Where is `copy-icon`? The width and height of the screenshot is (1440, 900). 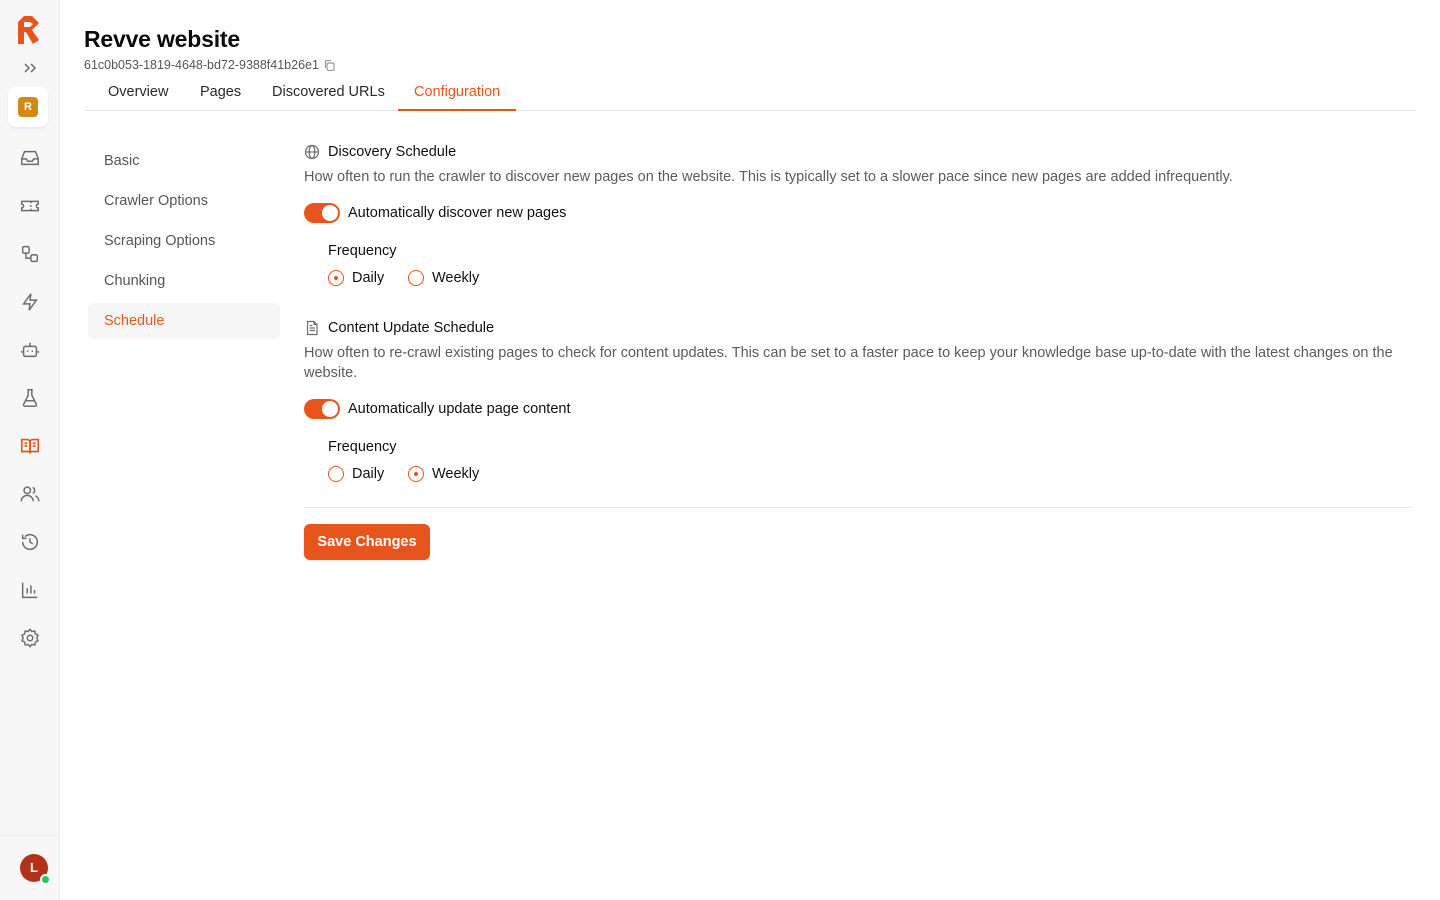
copy-icon is located at coordinates (329, 65).